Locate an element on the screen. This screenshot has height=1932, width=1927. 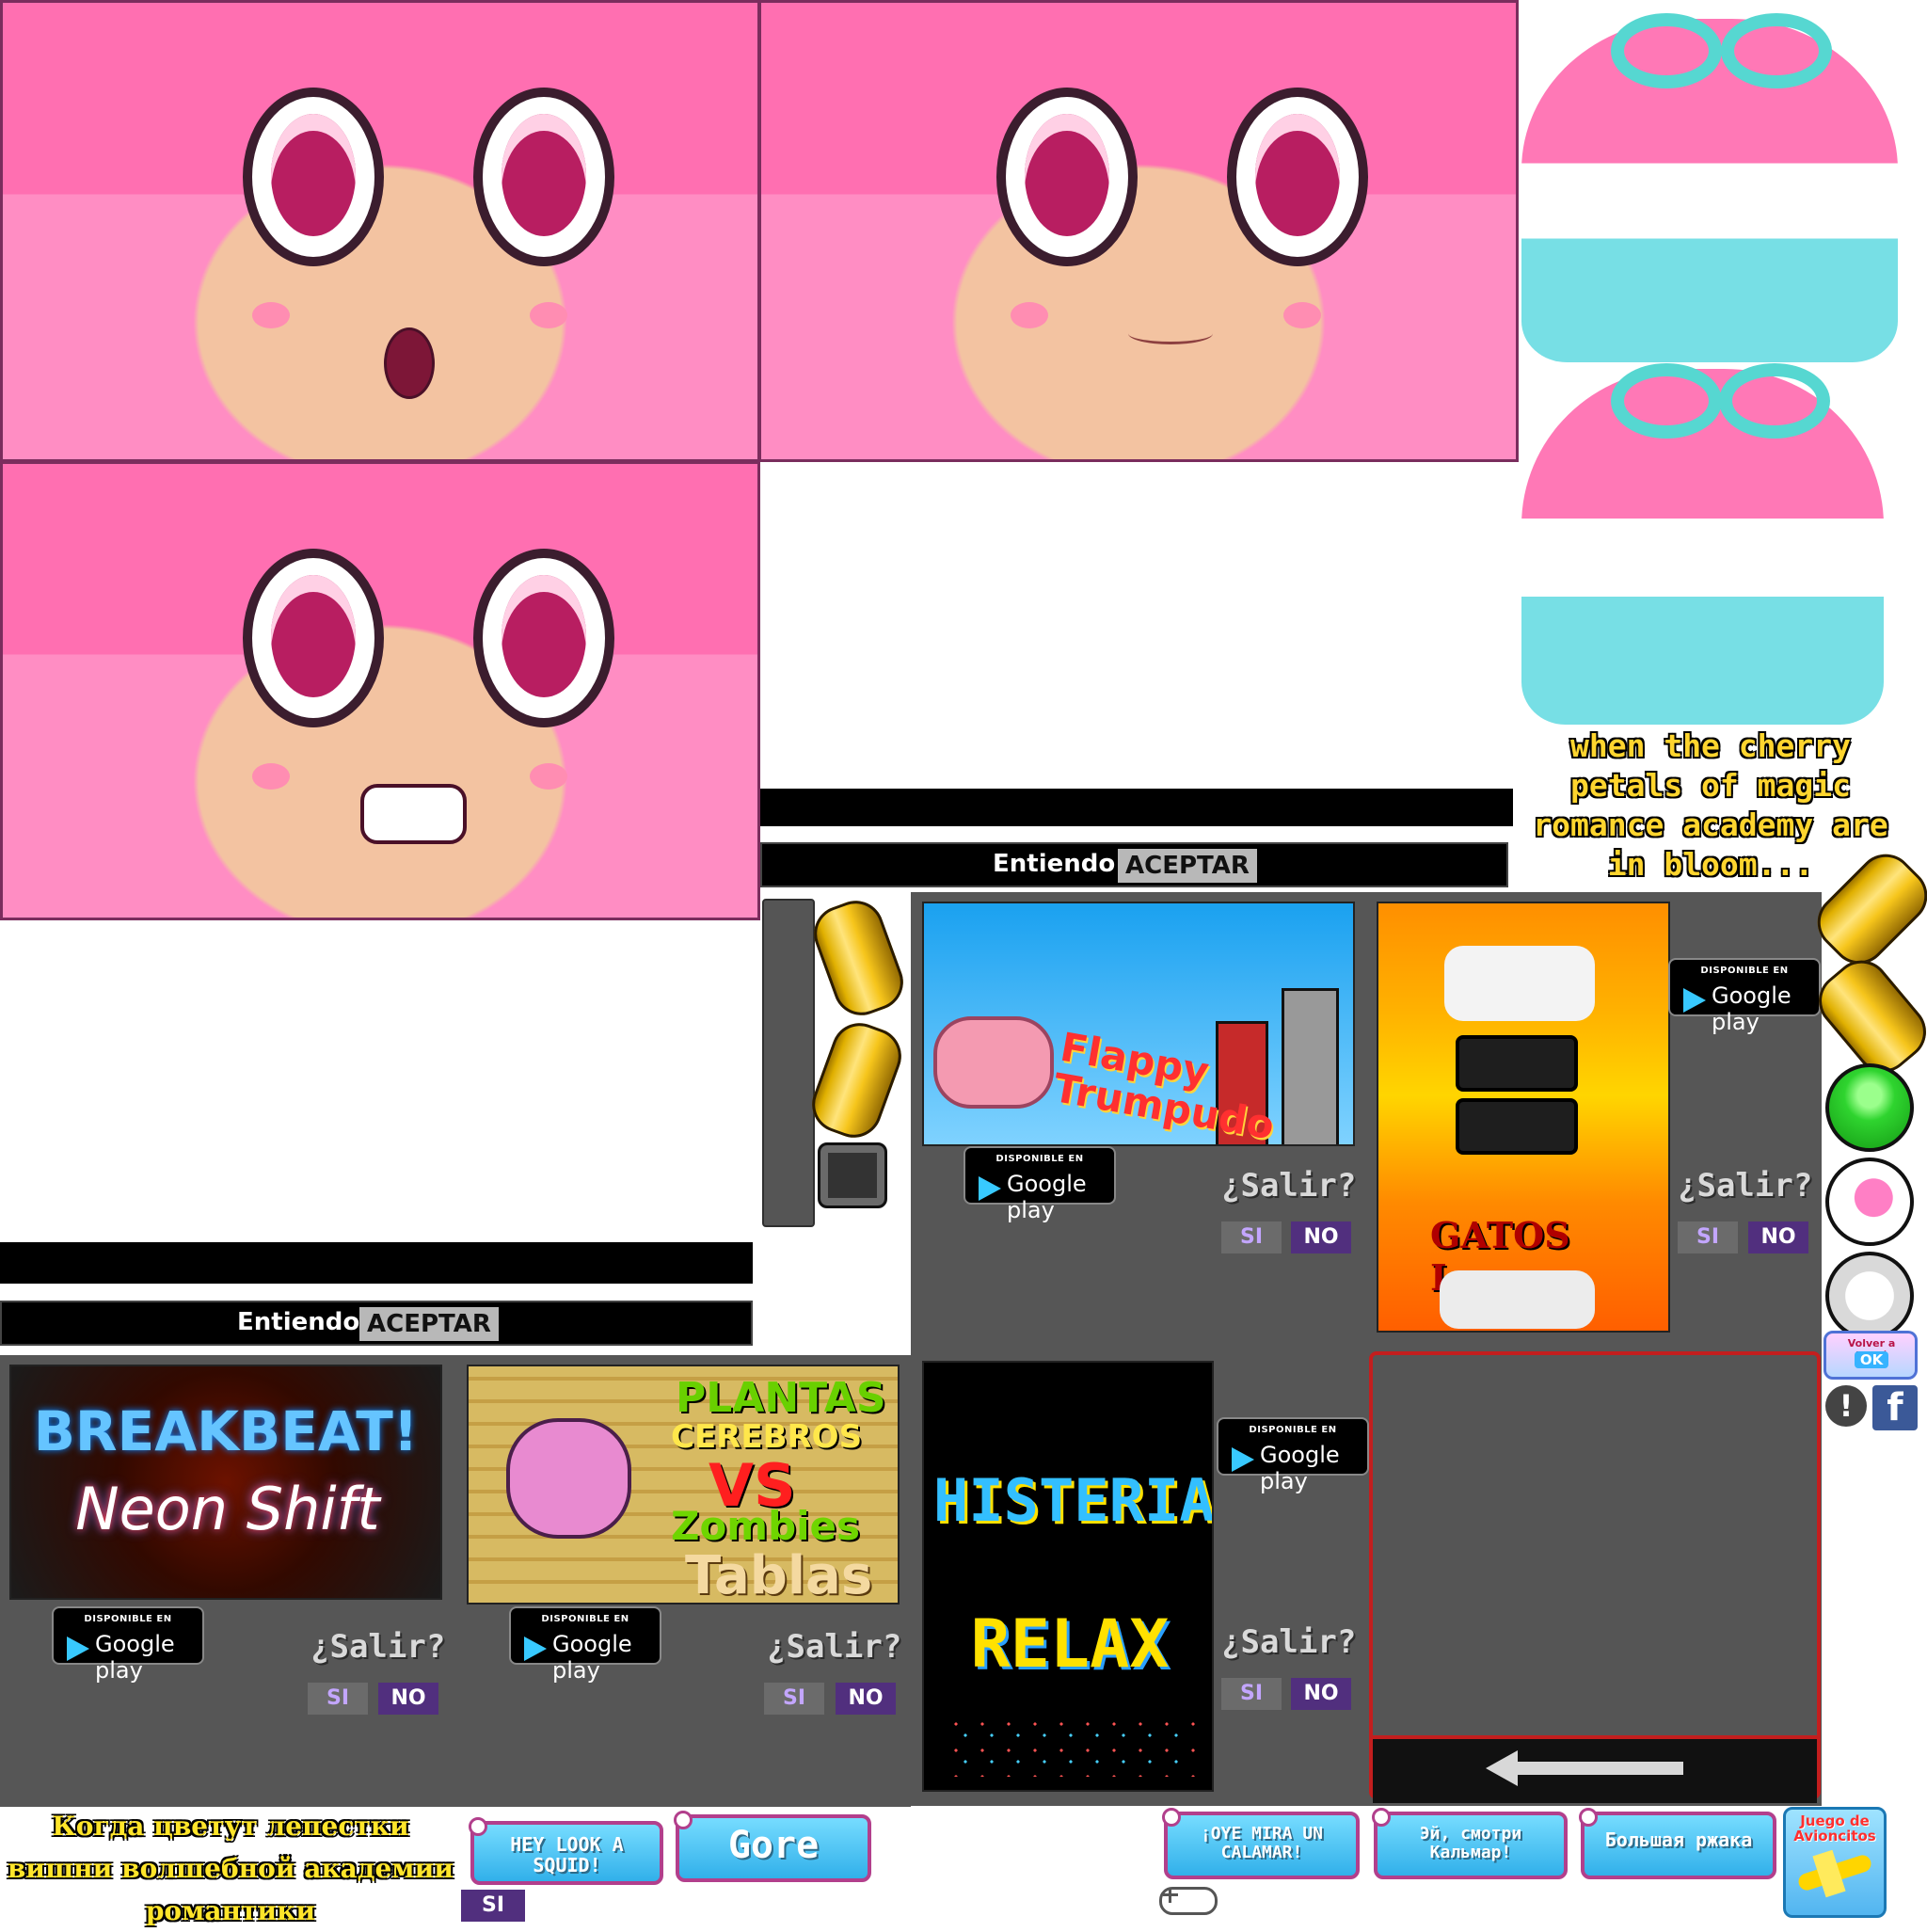
portrait-grin is located at coordinates (380, 690).